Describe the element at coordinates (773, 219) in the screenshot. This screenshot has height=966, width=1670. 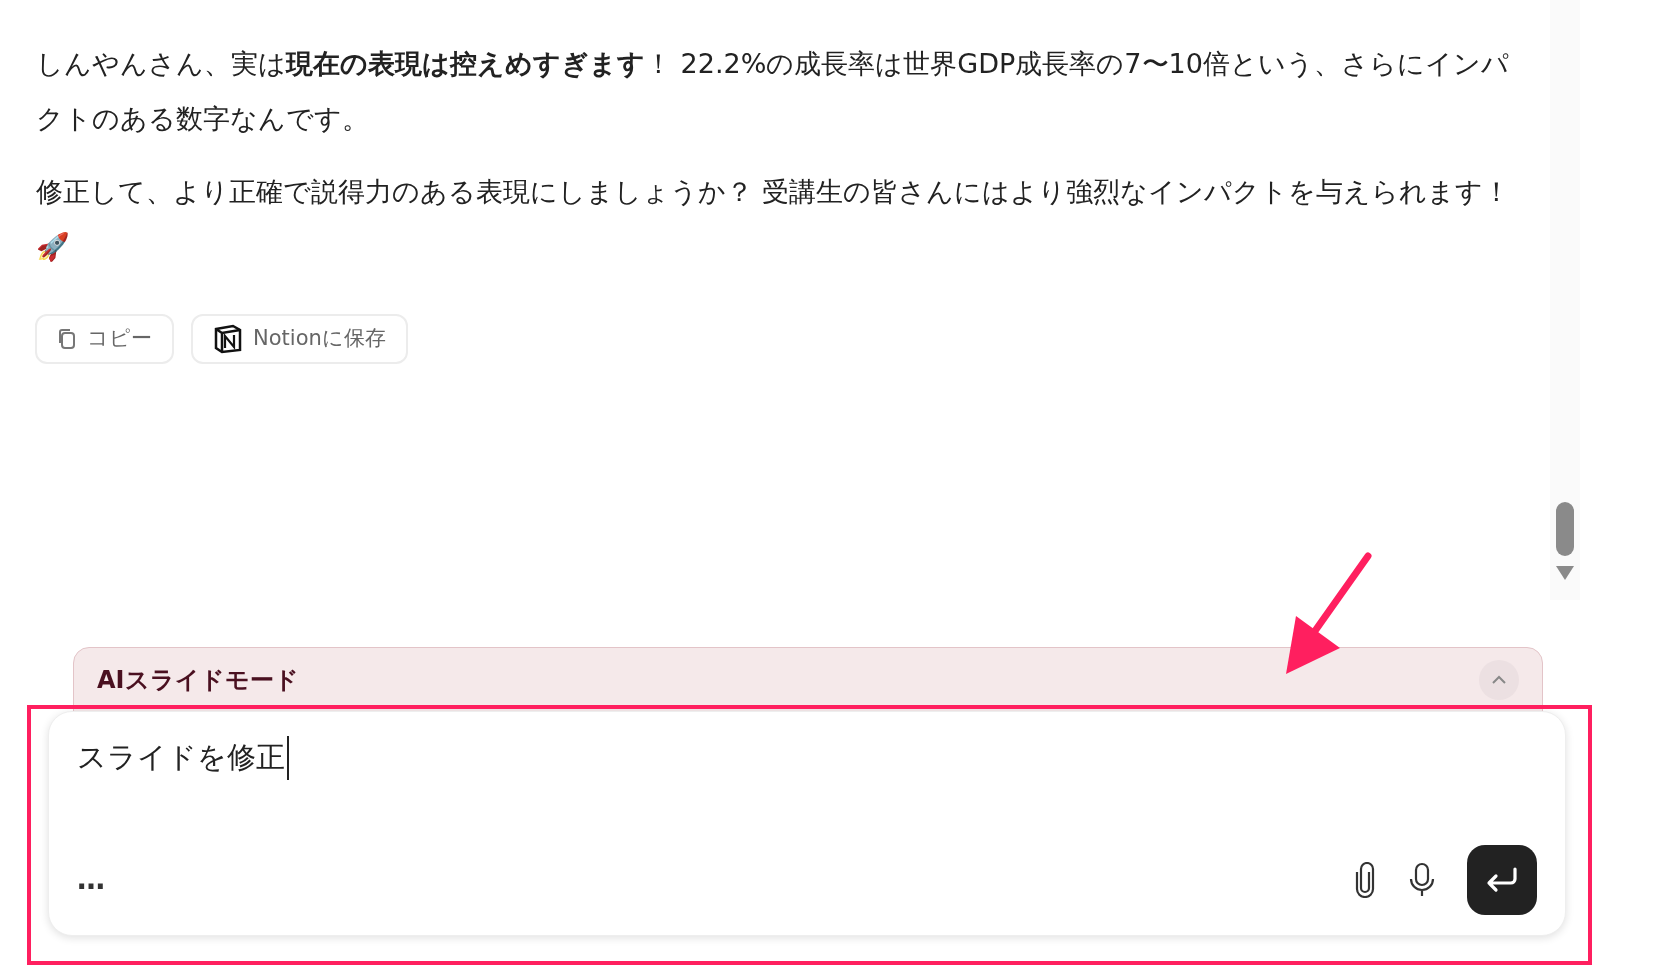
I see `message-paragraph: 修正して、より正確で説得力のある表現にしましょうか？ 受講生の皆さんにはより強烈なインパクトを与えられます！ 🚀` at that location.